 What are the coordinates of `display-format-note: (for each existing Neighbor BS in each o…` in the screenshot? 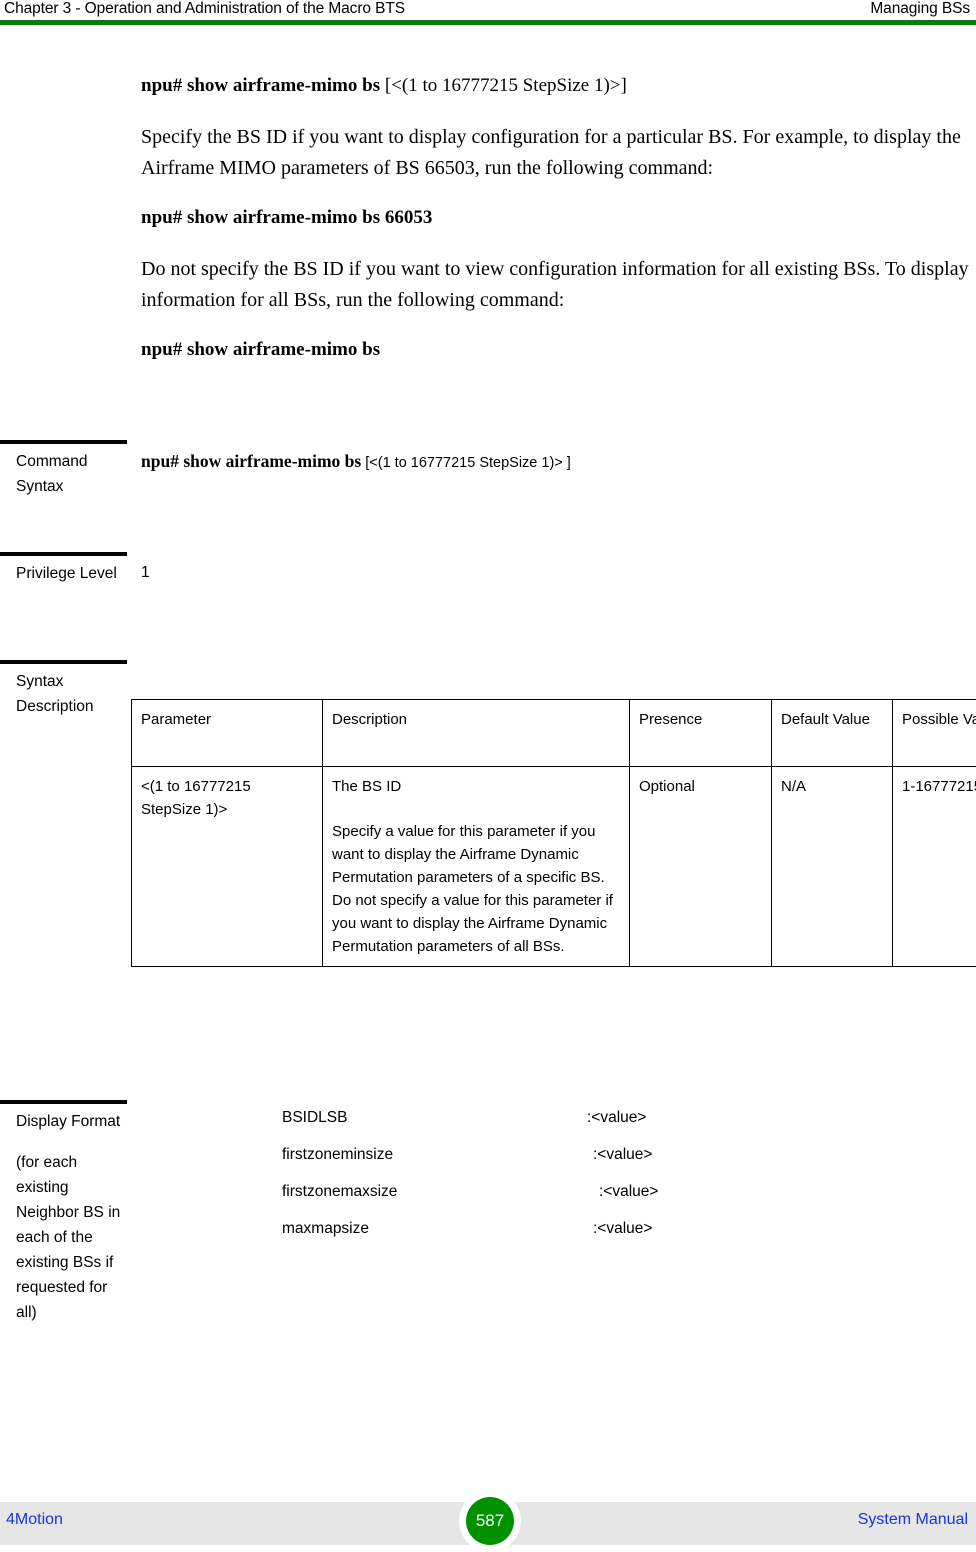 It's located at (72, 1237).